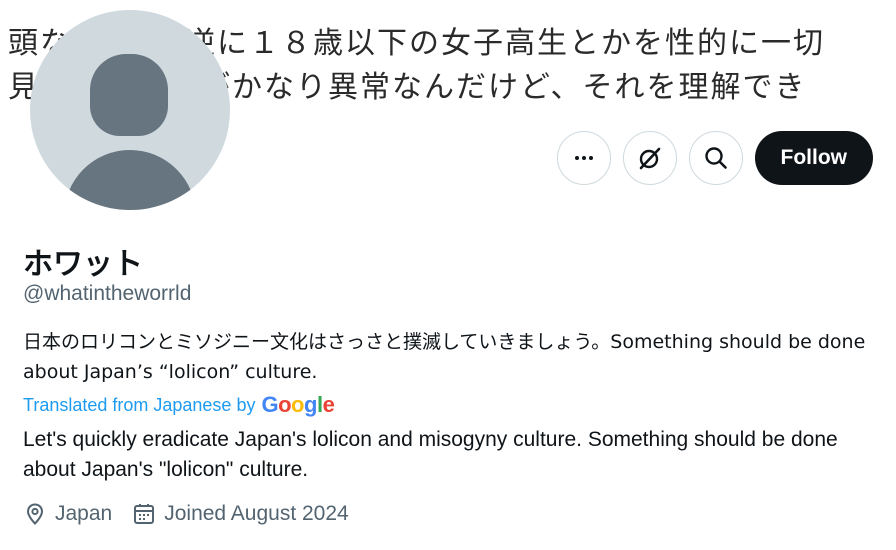 The height and width of the screenshot is (550, 896). I want to click on user-handle: @whatintheworrld, so click(107, 293).